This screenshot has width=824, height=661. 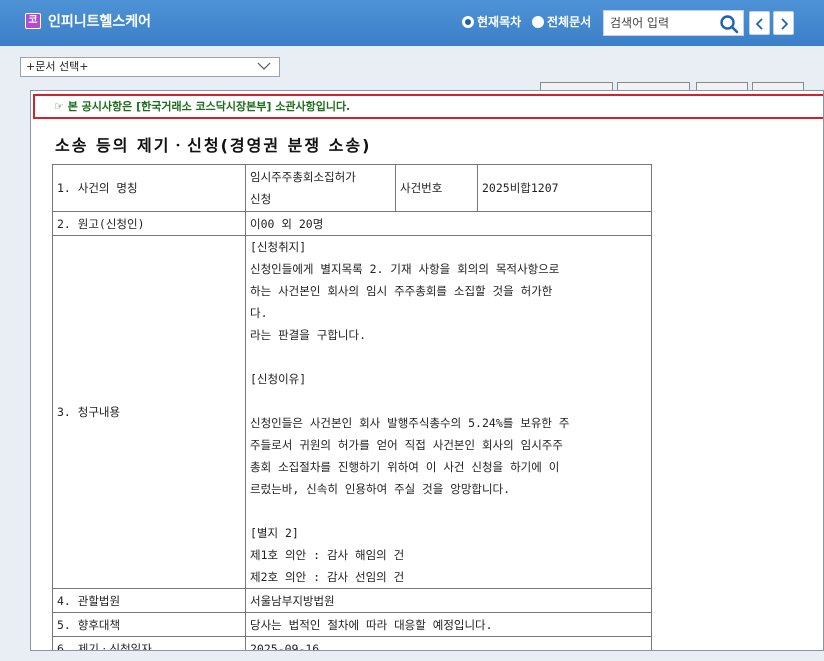 I want to click on chevron-right-icon, so click(x=785, y=24).